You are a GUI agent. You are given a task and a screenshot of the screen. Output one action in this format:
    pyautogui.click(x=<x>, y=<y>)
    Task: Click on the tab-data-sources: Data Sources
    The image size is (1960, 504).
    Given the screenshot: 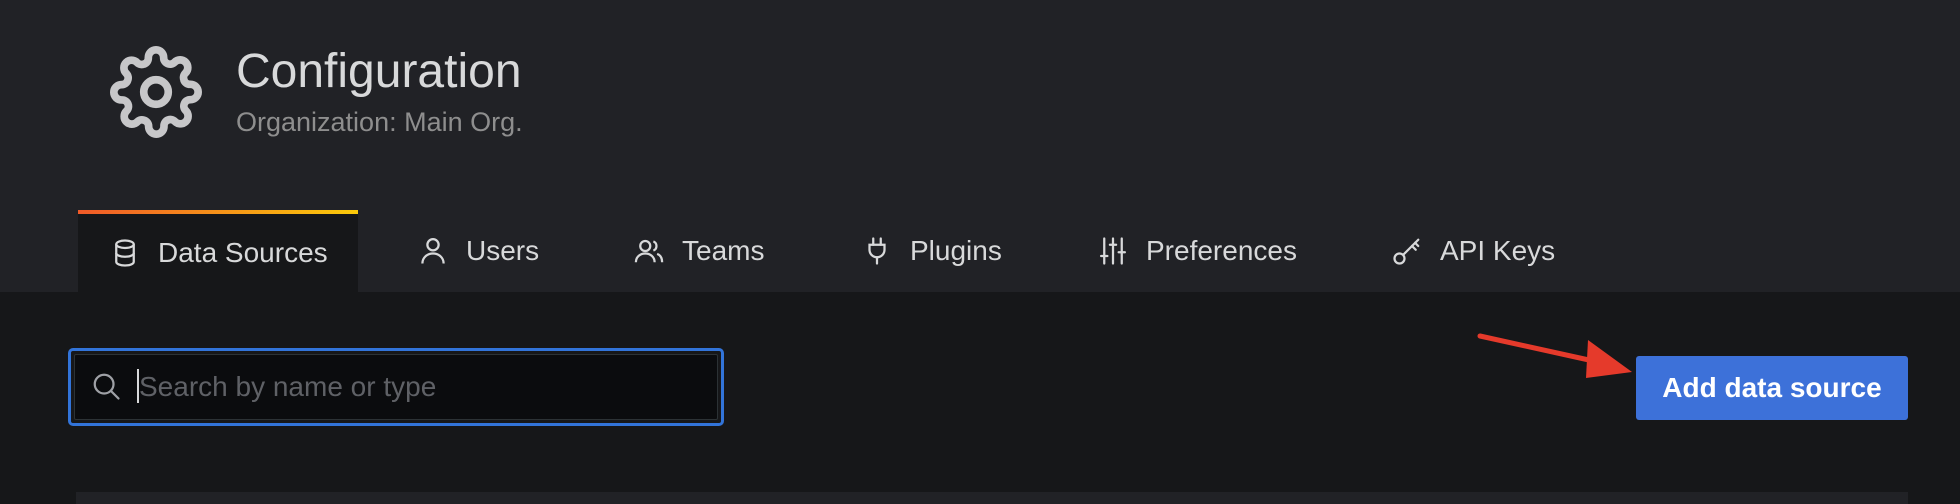 What is the action you would take?
    pyautogui.click(x=218, y=251)
    